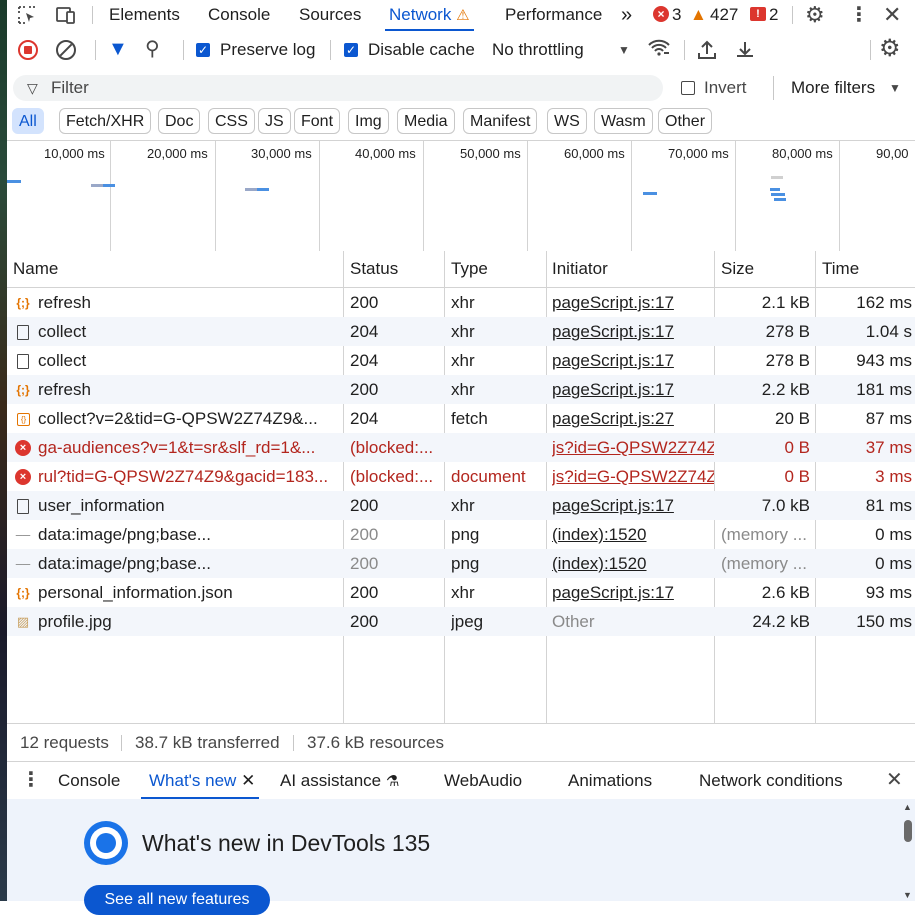  I want to click on column-header-name: Name, so click(35, 269).